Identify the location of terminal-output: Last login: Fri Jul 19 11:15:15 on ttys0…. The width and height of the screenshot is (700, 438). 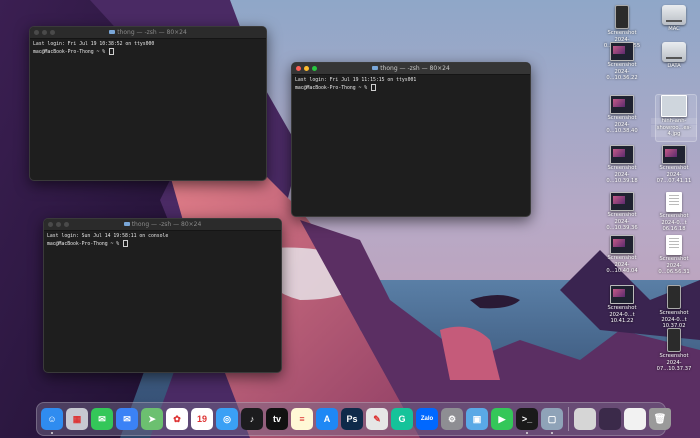
(411, 85).